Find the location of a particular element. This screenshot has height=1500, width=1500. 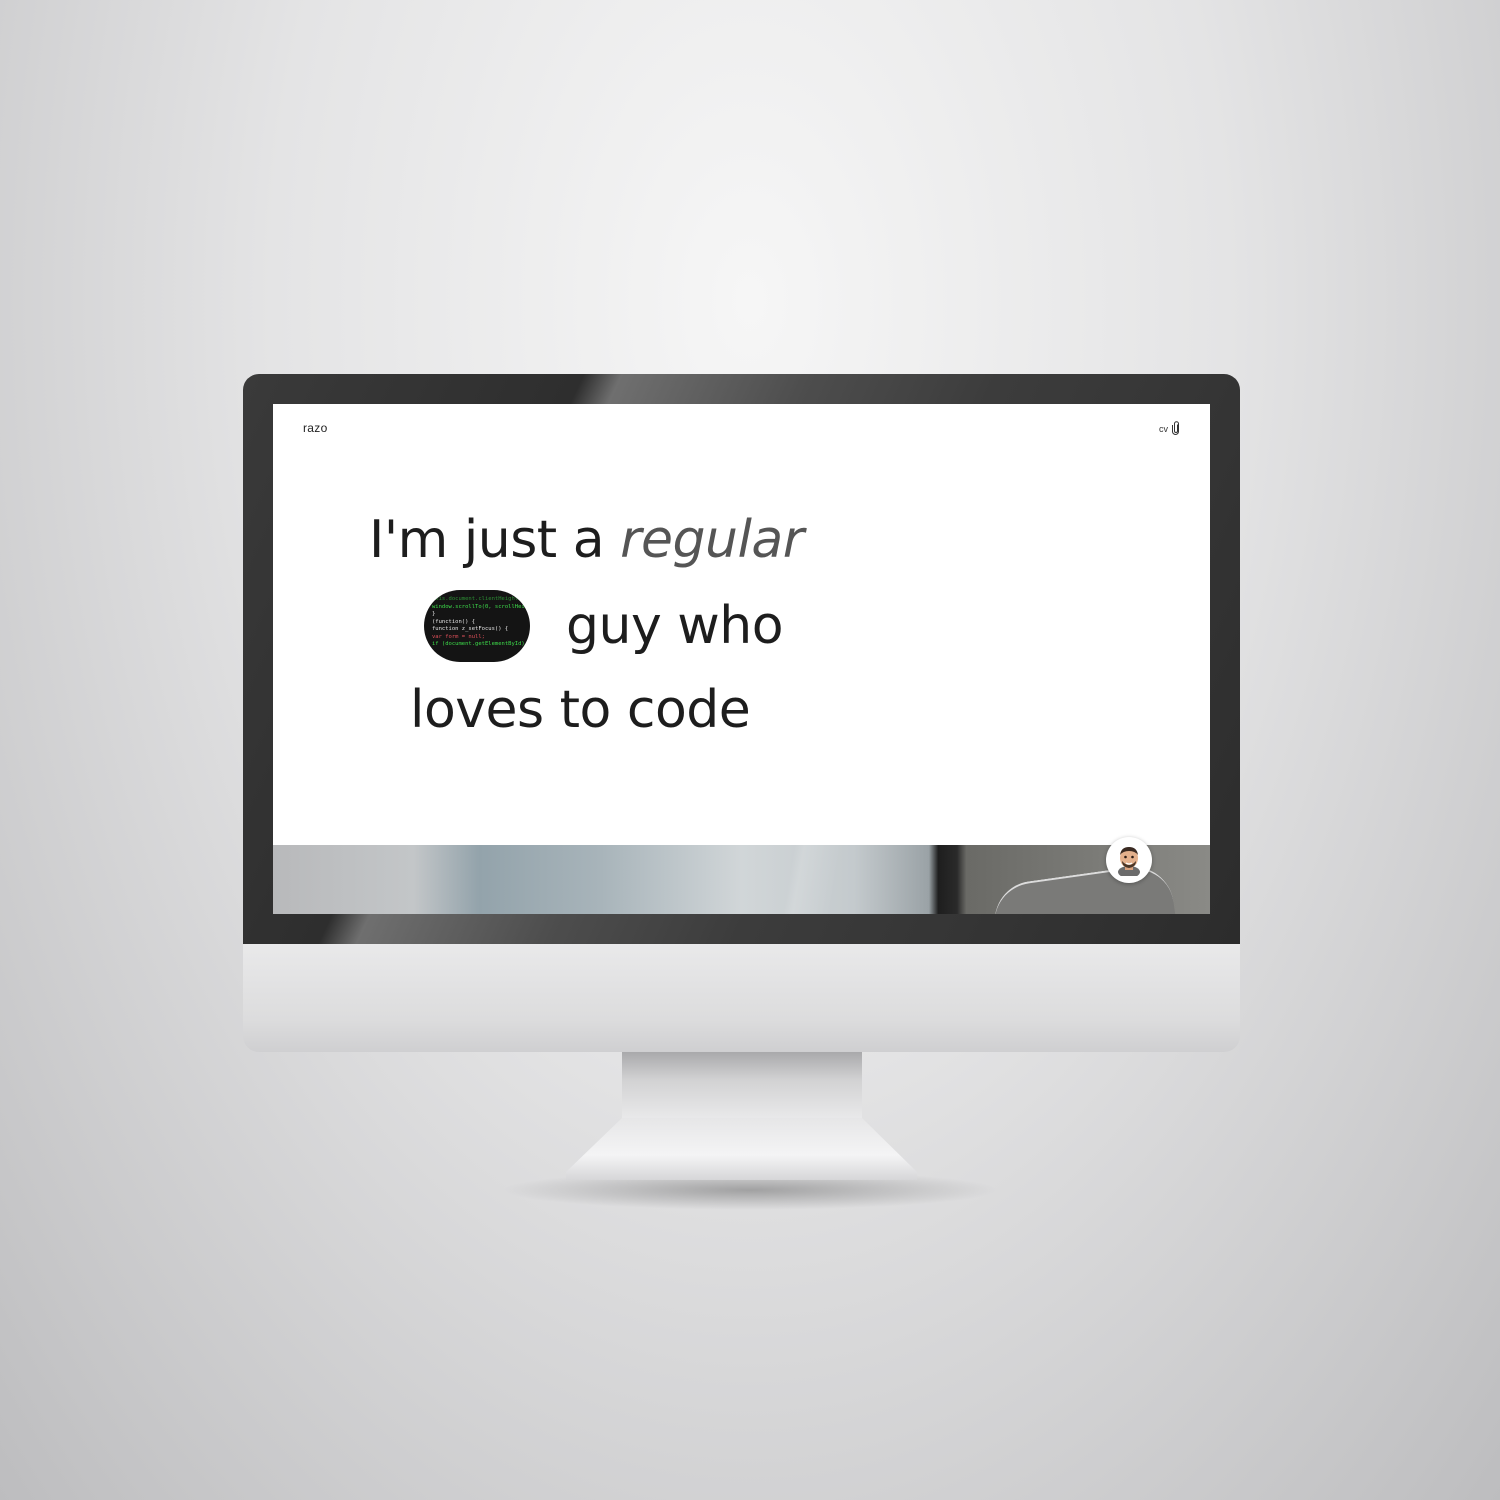

code-line: function z_setFocus() { is located at coordinates (470, 629).